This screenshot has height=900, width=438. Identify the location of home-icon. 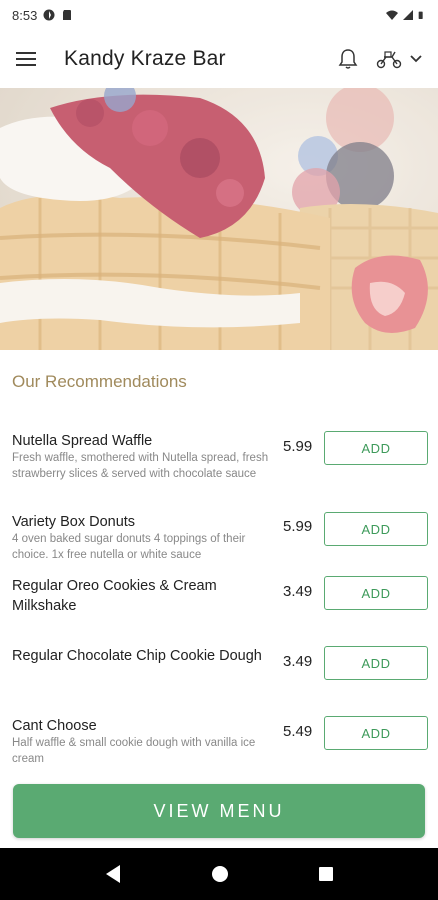
(220, 874).